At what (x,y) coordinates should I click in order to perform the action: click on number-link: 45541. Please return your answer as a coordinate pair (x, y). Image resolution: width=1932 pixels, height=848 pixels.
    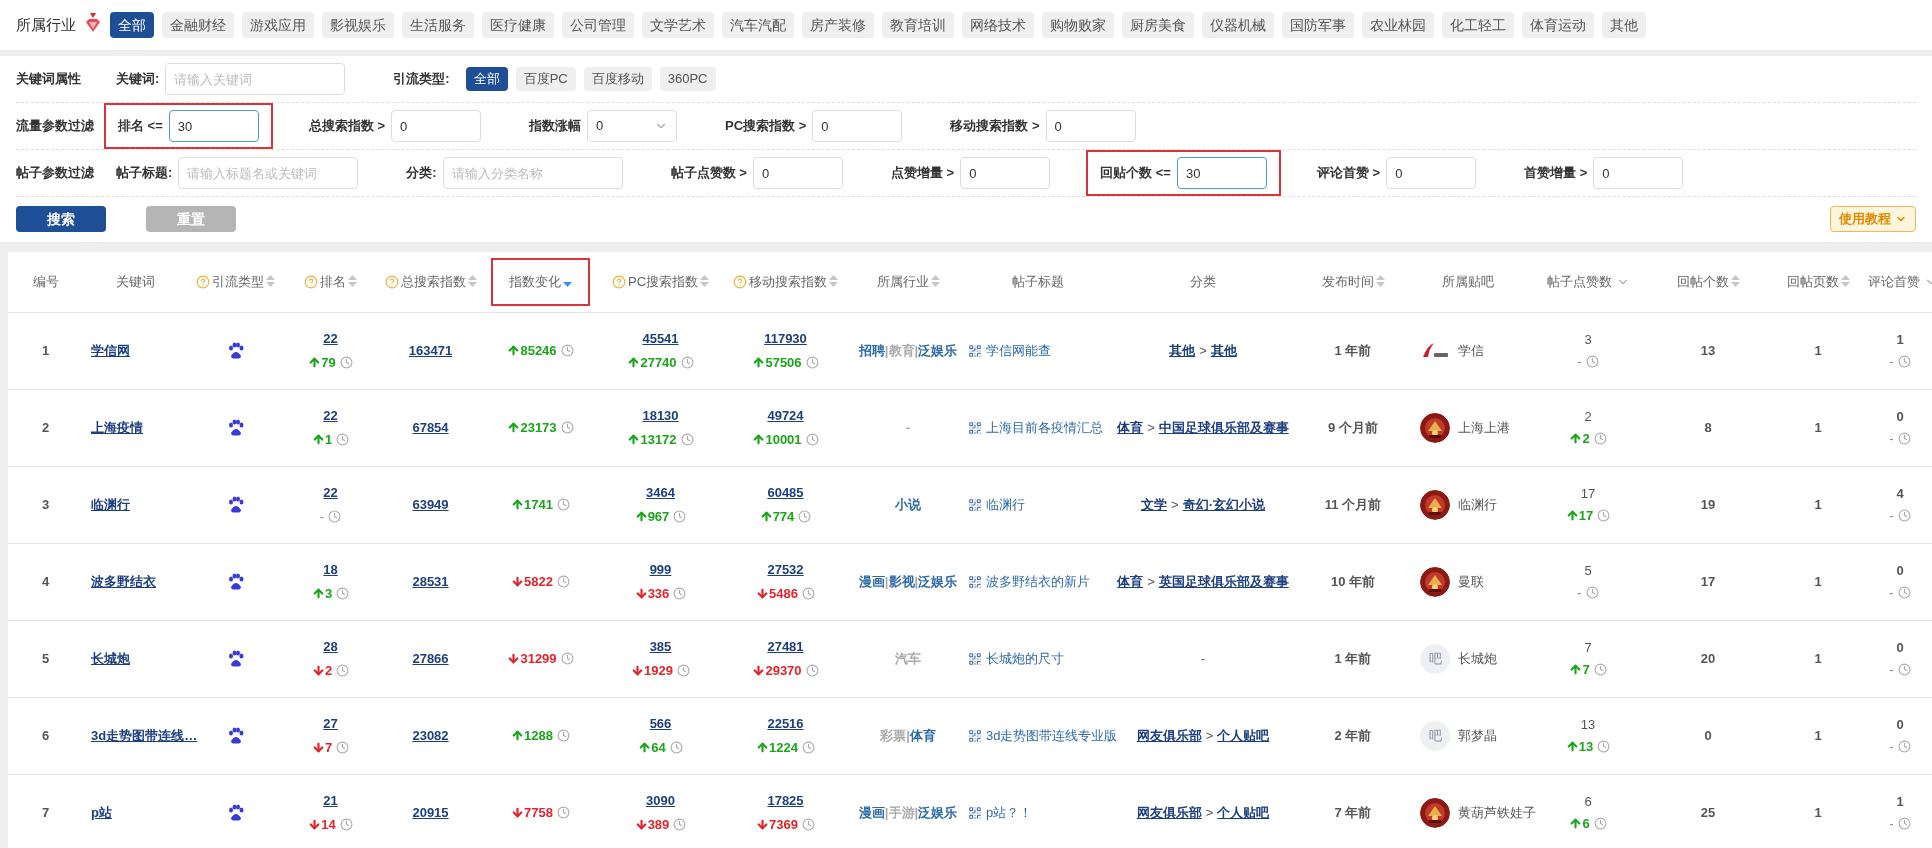
    Looking at the image, I should click on (660, 339).